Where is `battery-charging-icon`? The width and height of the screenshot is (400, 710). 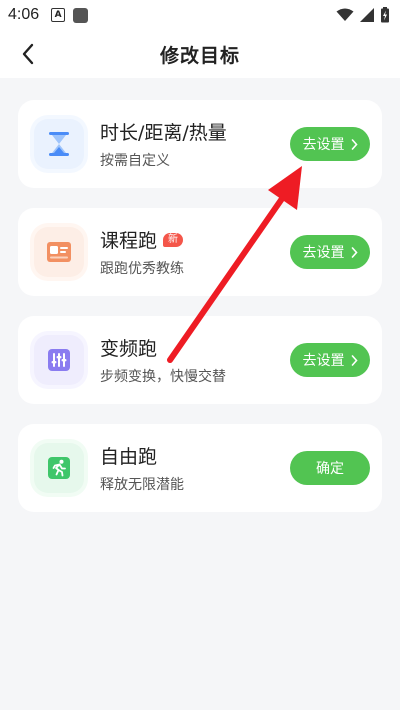 battery-charging-icon is located at coordinates (385, 15).